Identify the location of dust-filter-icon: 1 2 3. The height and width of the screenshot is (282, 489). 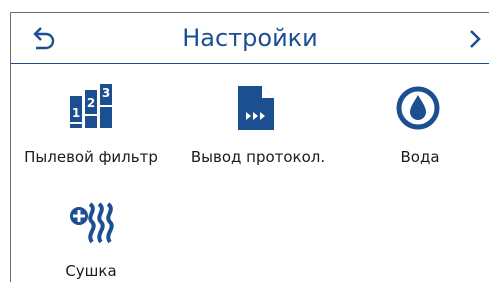
(91, 106).